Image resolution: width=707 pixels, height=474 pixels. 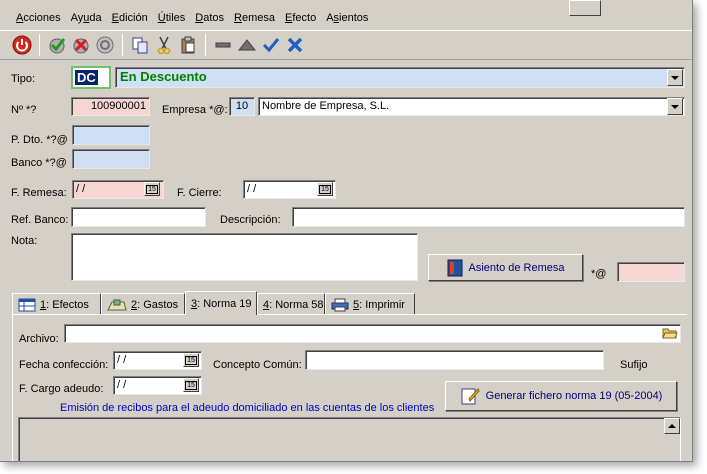 What do you see at coordinates (86, 77) in the screenshot?
I see `tipo-code-text: DC` at bounding box center [86, 77].